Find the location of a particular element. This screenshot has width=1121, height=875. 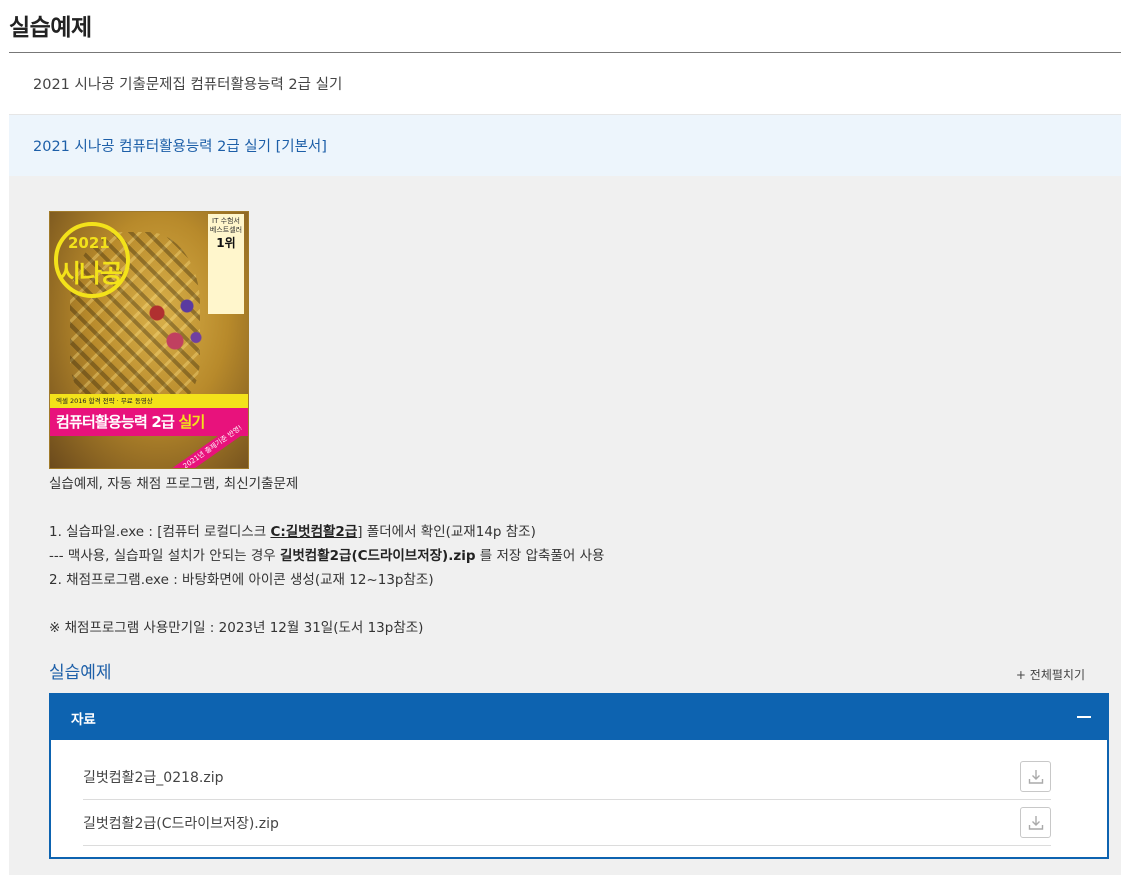

expand-all-button: + 전체펼치기 is located at coordinates (1050, 674).